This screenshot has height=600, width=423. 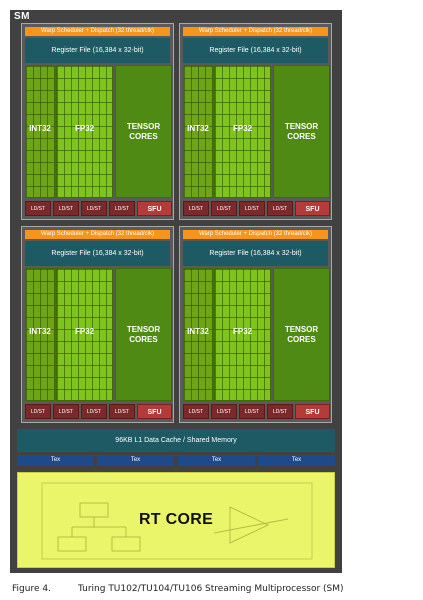 I want to click on rt-core-label: RT CORE, so click(x=176, y=519).